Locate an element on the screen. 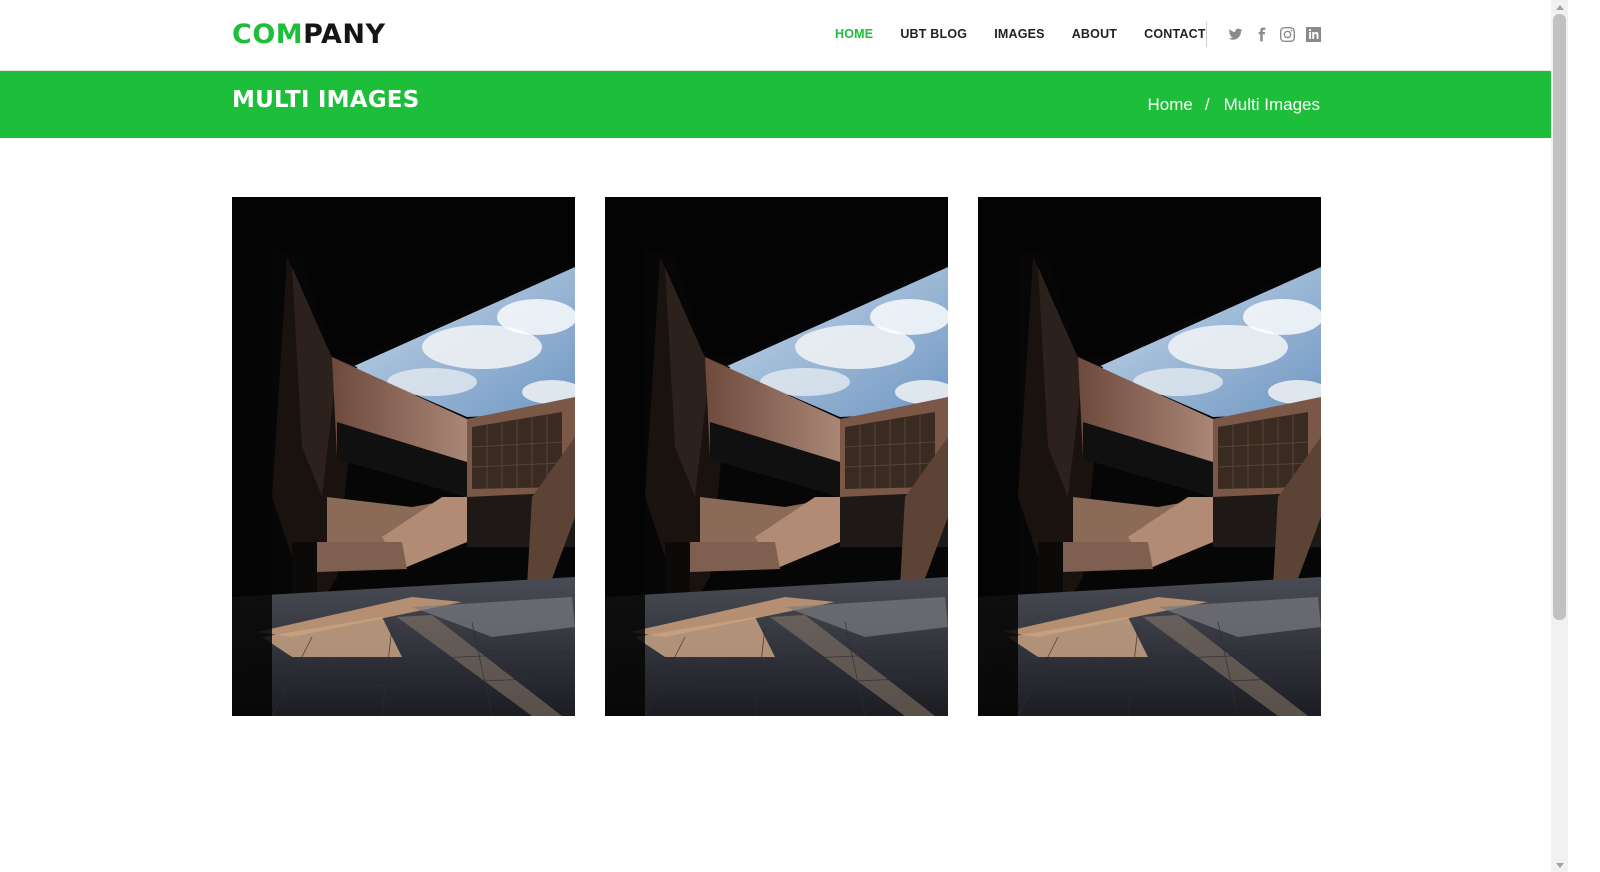  facebook-icon is located at coordinates (1261, 34).